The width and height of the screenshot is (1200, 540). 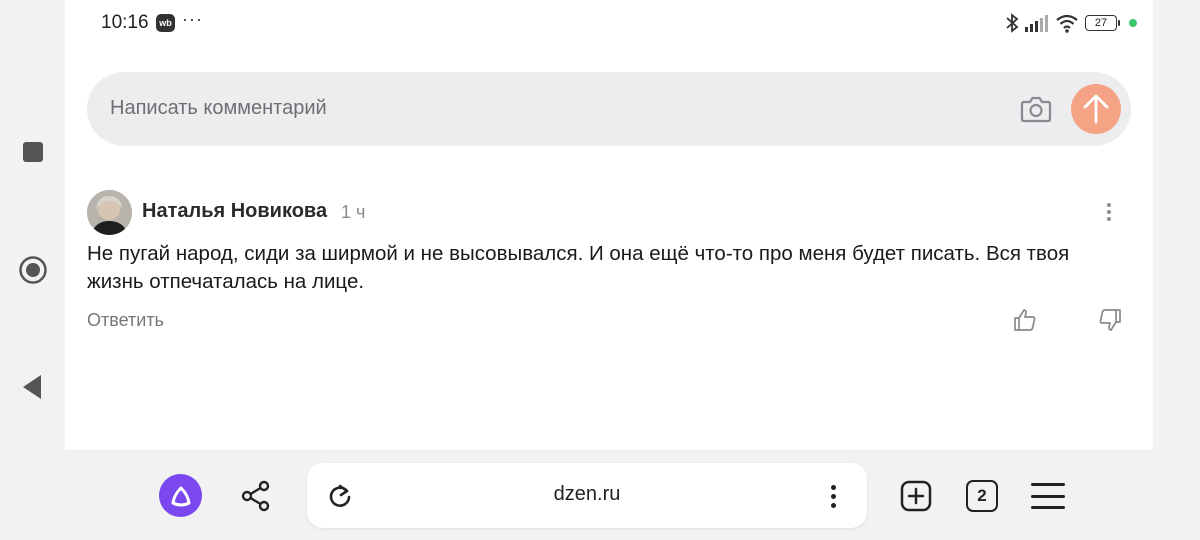 I want to click on arrow-up-icon, so click(x=1096, y=109).